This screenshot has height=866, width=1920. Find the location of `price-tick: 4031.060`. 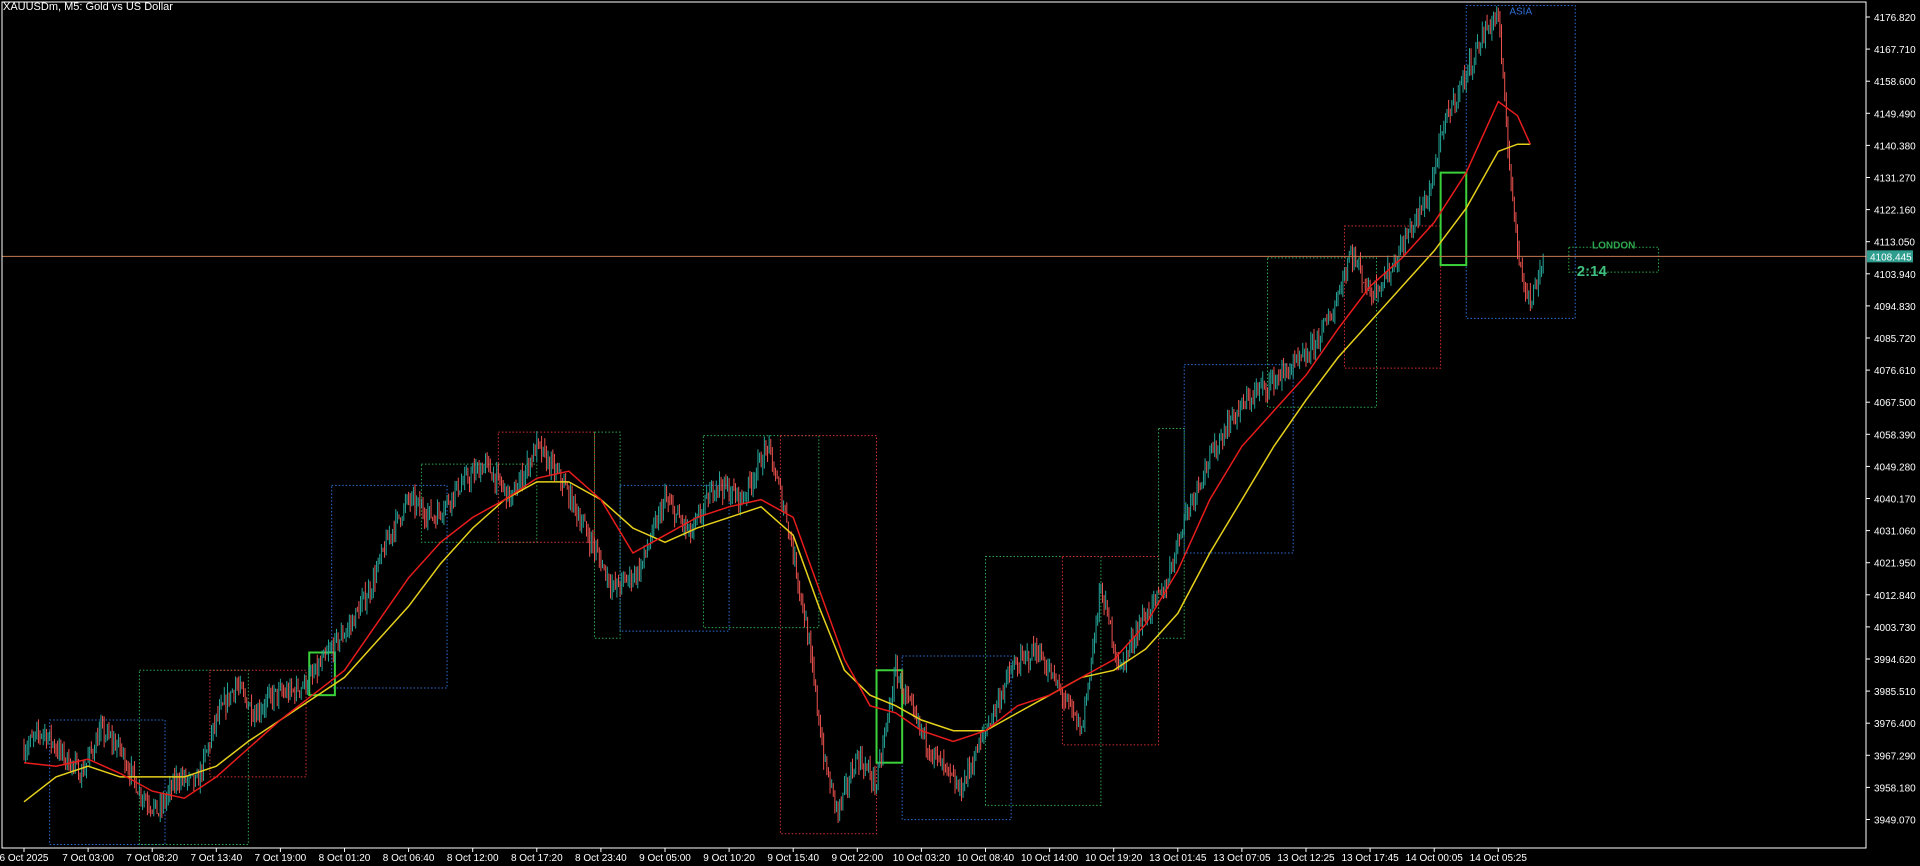

price-tick: 4031.060 is located at coordinates (1891, 532).